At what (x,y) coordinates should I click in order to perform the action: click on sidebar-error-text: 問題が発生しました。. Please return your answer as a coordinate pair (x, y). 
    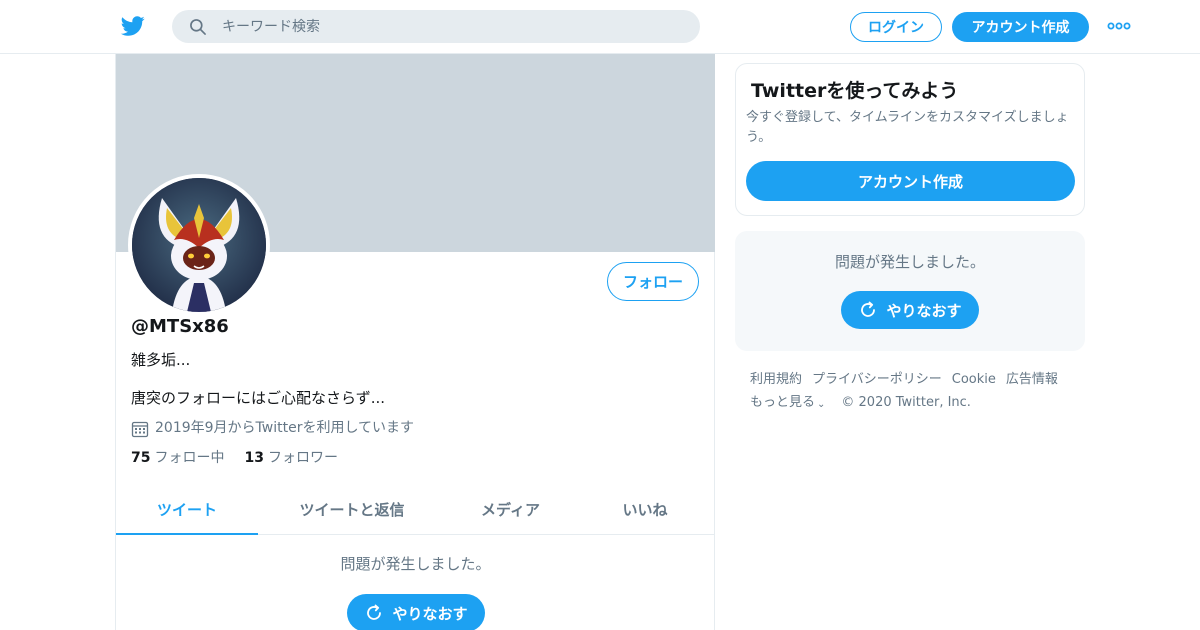
    Looking at the image, I should click on (909, 262).